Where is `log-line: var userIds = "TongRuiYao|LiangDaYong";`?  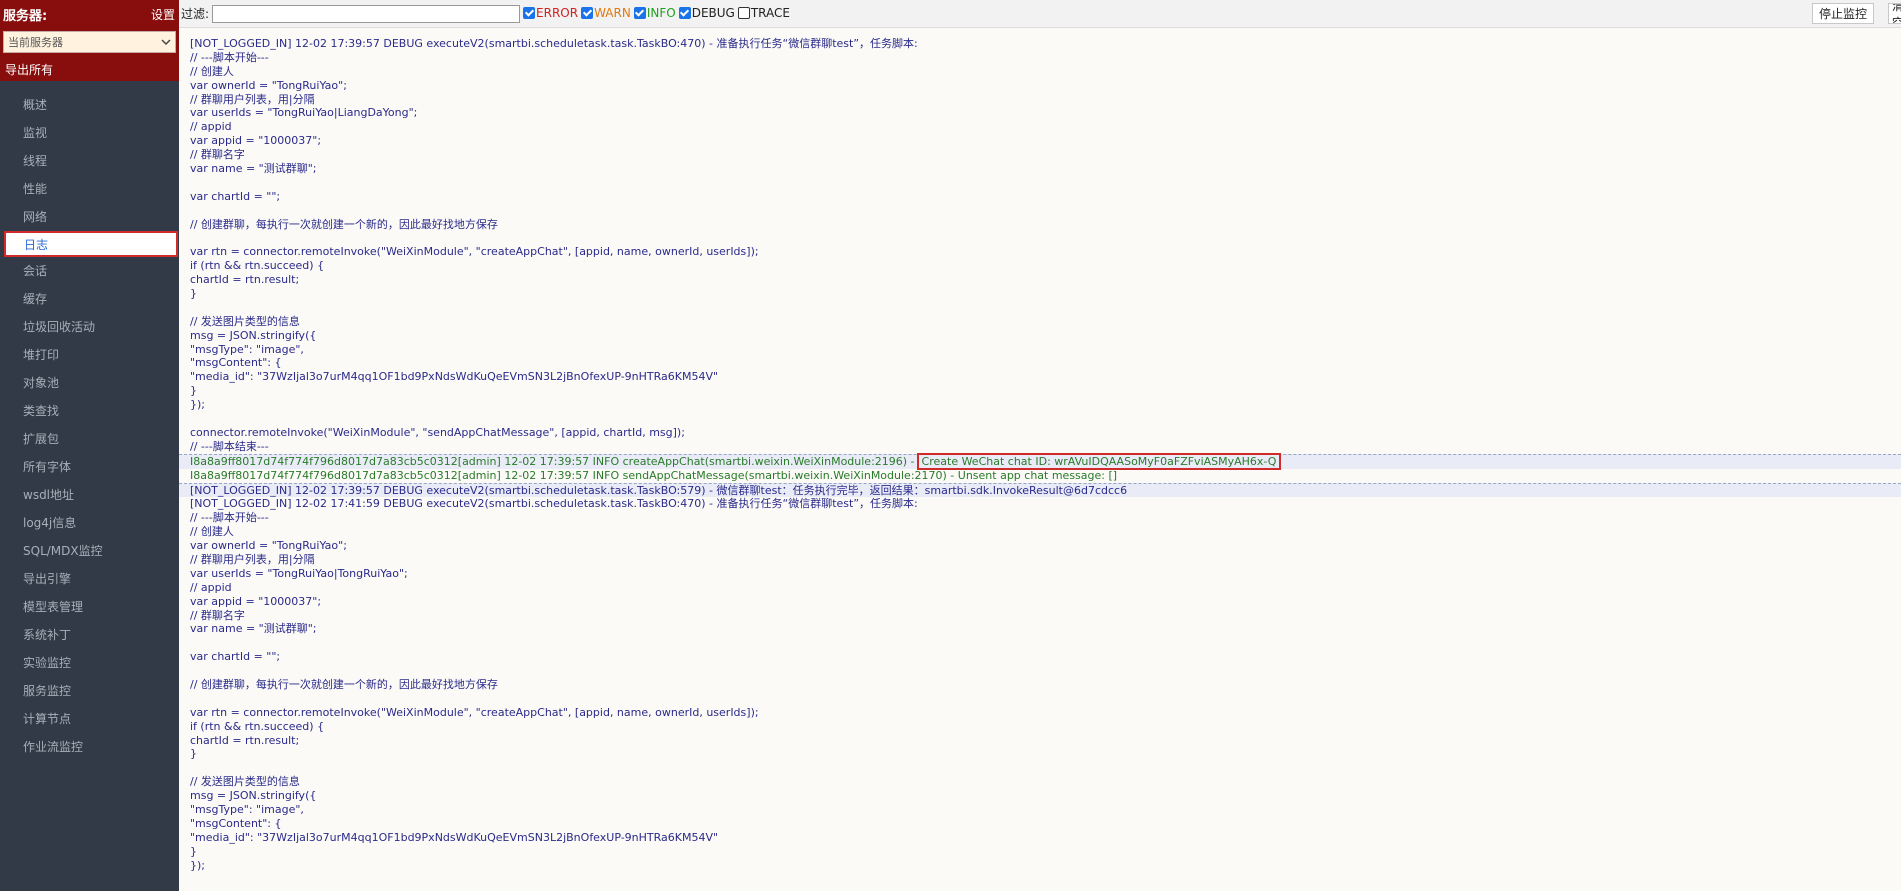 log-line: var userIds = "TongRuiYao|LiangDaYong"; is located at coordinates (1045, 113).